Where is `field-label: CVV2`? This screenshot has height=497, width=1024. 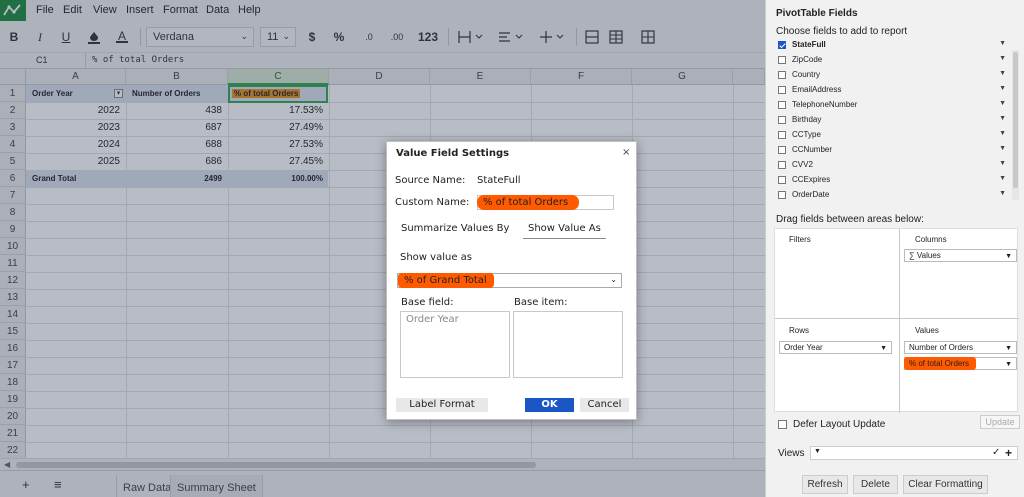 field-label: CVV2 is located at coordinates (802, 164).